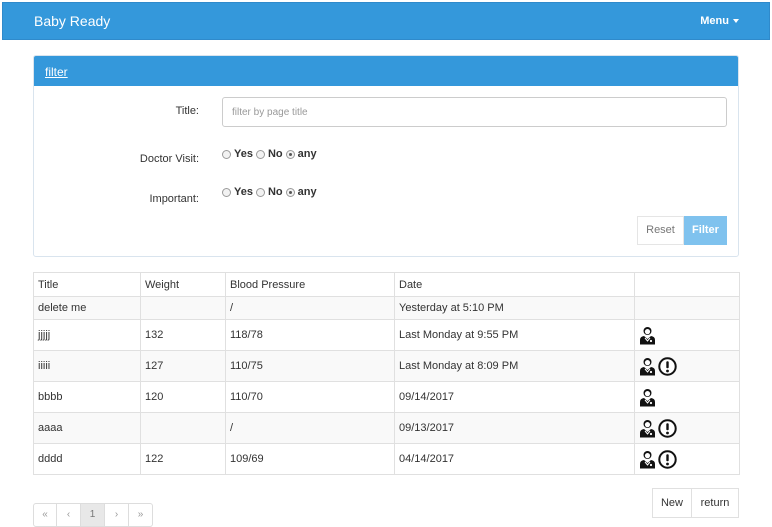 This screenshot has height=527, width=772. What do you see at coordinates (174, 199) in the screenshot?
I see `important-label: Important:` at bounding box center [174, 199].